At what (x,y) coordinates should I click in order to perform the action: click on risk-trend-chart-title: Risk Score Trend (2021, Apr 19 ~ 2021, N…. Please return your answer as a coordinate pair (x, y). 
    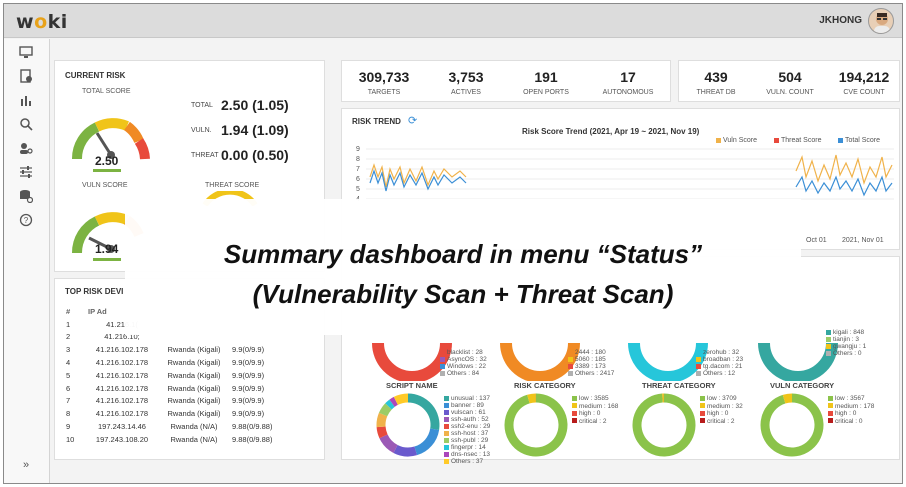
    Looking at the image, I should click on (611, 131).